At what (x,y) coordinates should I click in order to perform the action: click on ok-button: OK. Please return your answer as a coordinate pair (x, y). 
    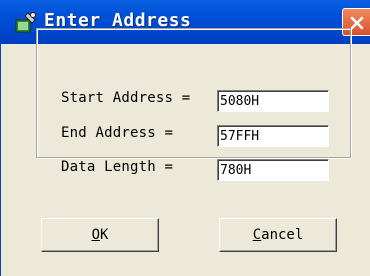
    Looking at the image, I should click on (100, 235).